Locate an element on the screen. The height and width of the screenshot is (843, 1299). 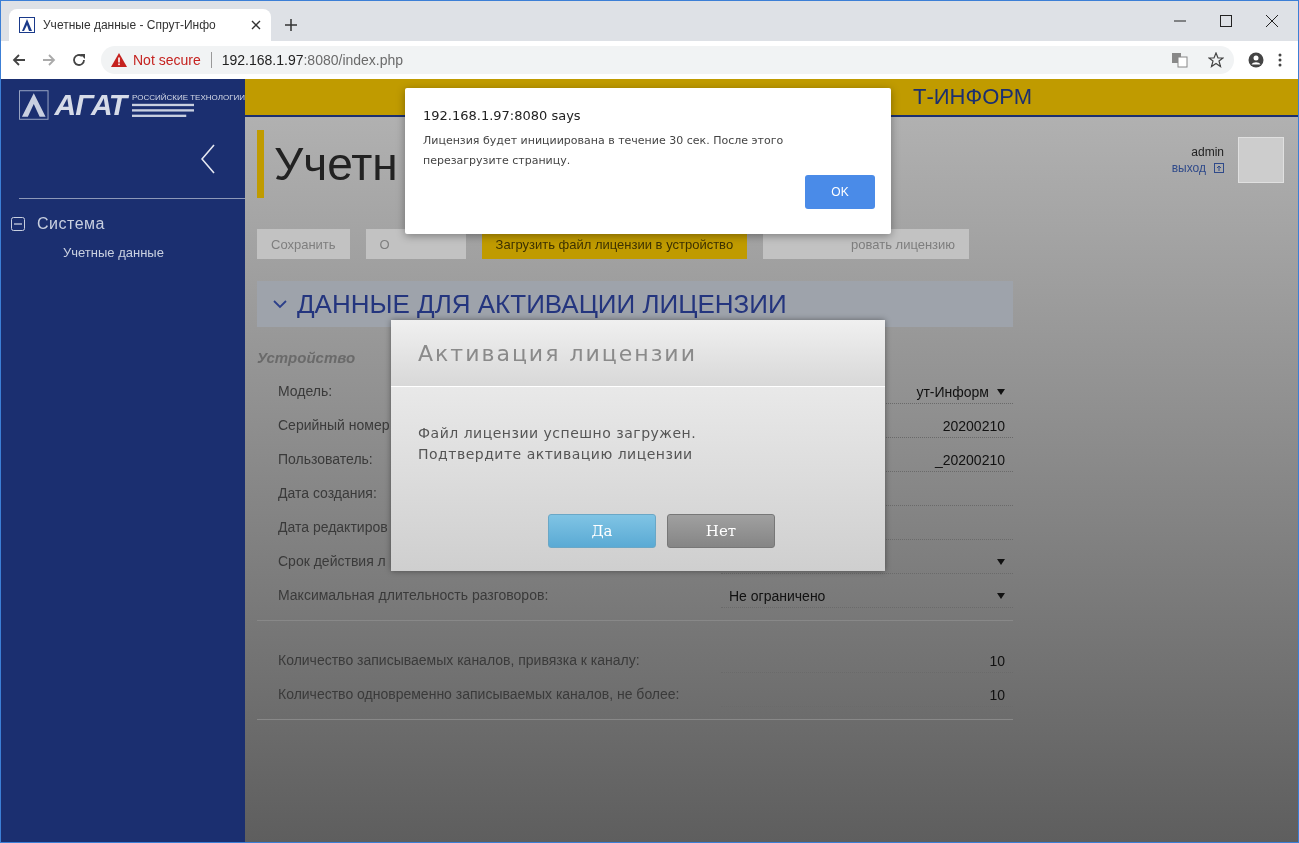
dropdown-field: Не ограничено is located at coordinates (867, 596).